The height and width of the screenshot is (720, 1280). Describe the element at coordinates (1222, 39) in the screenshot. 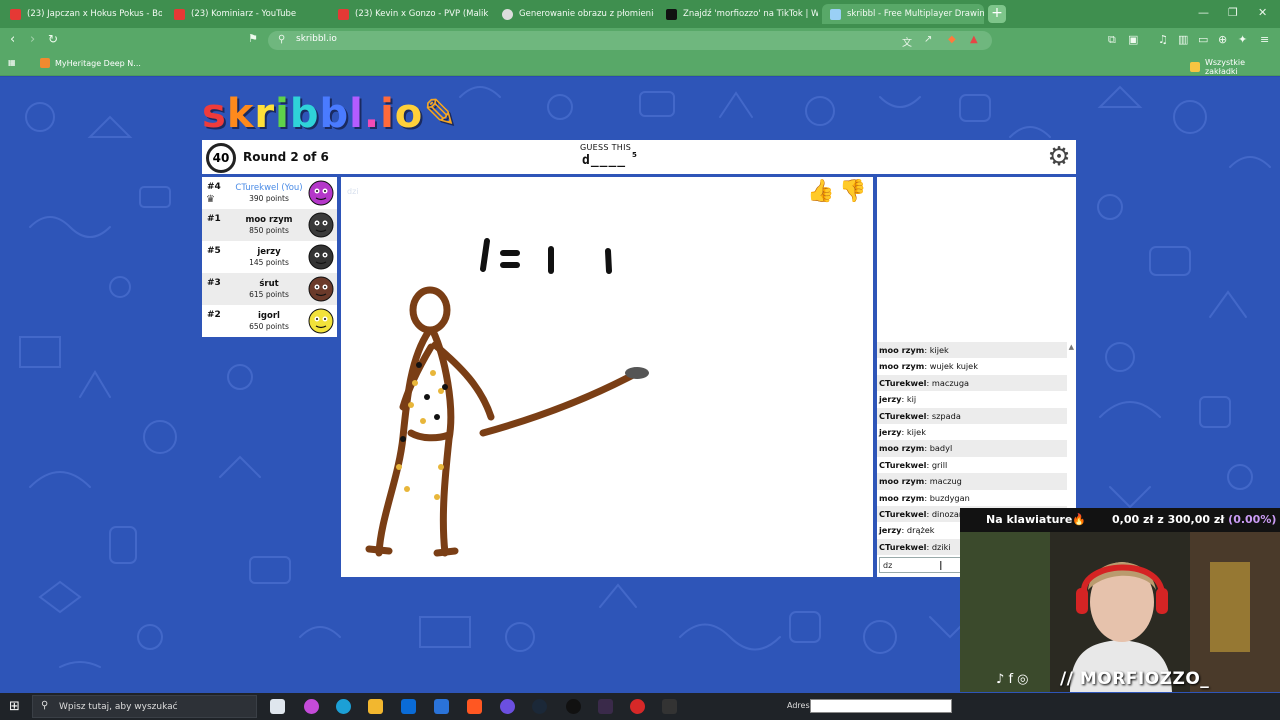

I see `vpn-icon: ⊕` at that location.